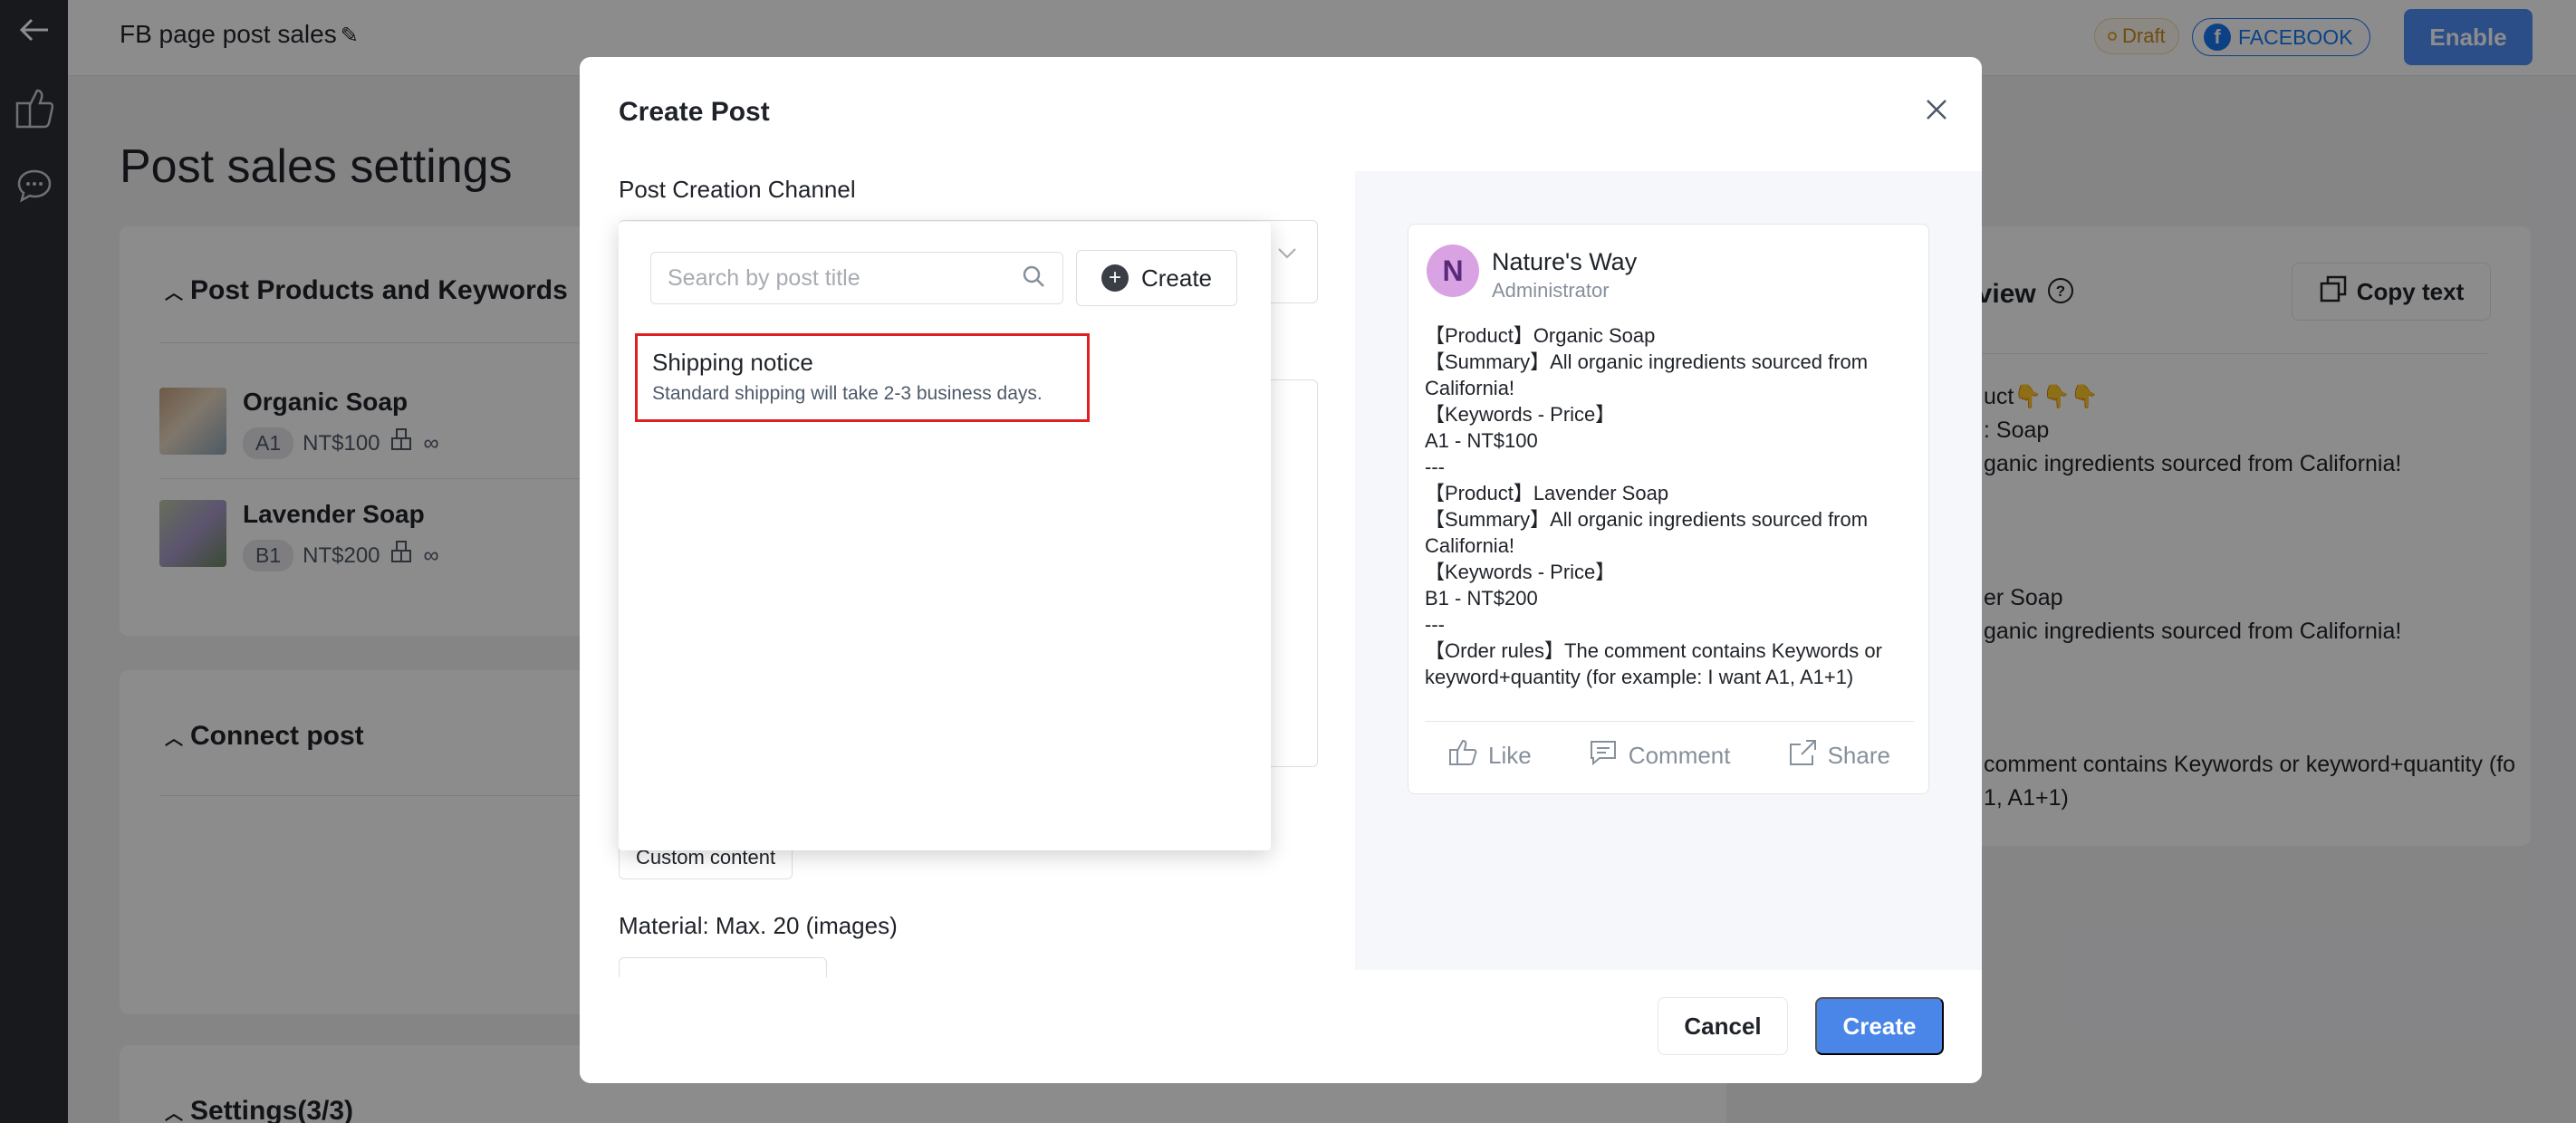 This screenshot has height=1123, width=2576. Describe the element at coordinates (1679, 755) in the screenshot. I see `comment-label: Comment` at that location.